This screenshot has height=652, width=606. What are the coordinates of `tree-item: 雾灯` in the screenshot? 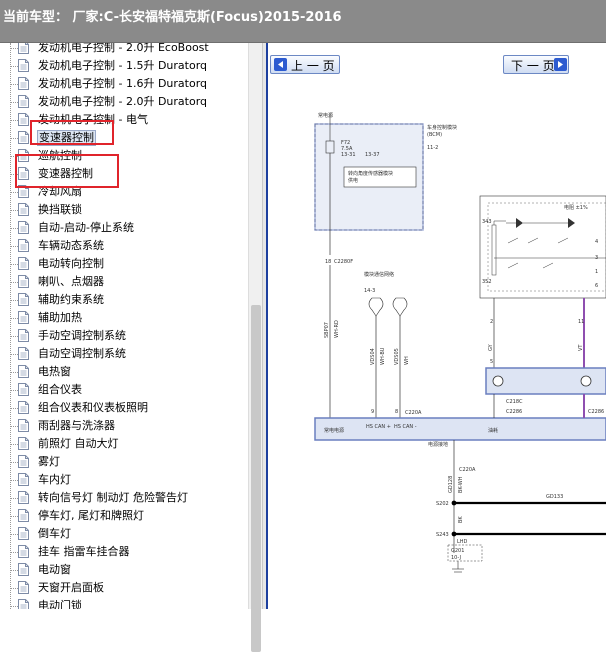 It's located at (128, 462).